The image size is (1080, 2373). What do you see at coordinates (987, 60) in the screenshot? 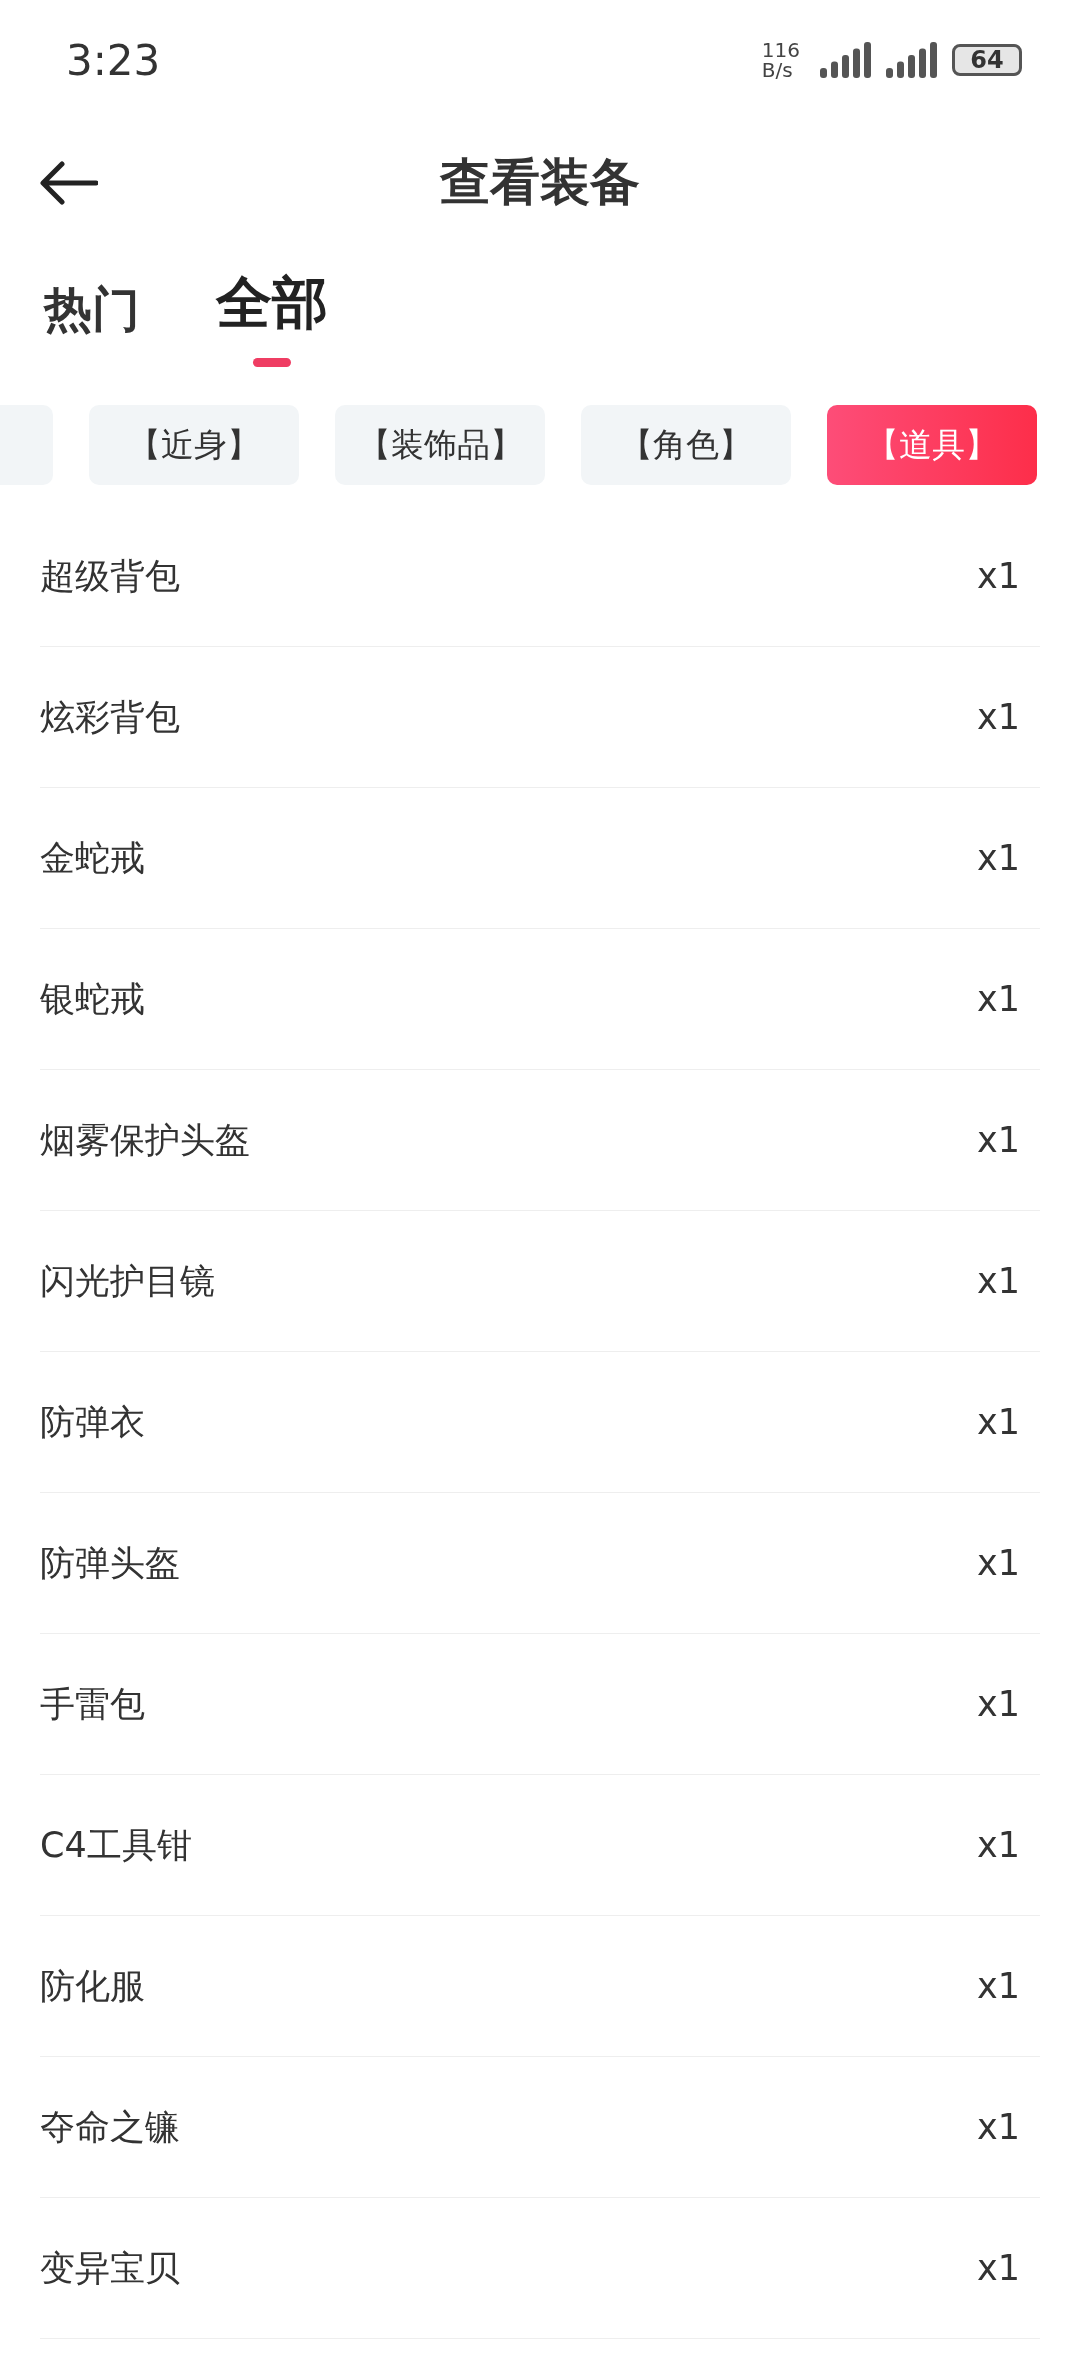
I see `battery-icon: 64` at bounding box center [987, 60].